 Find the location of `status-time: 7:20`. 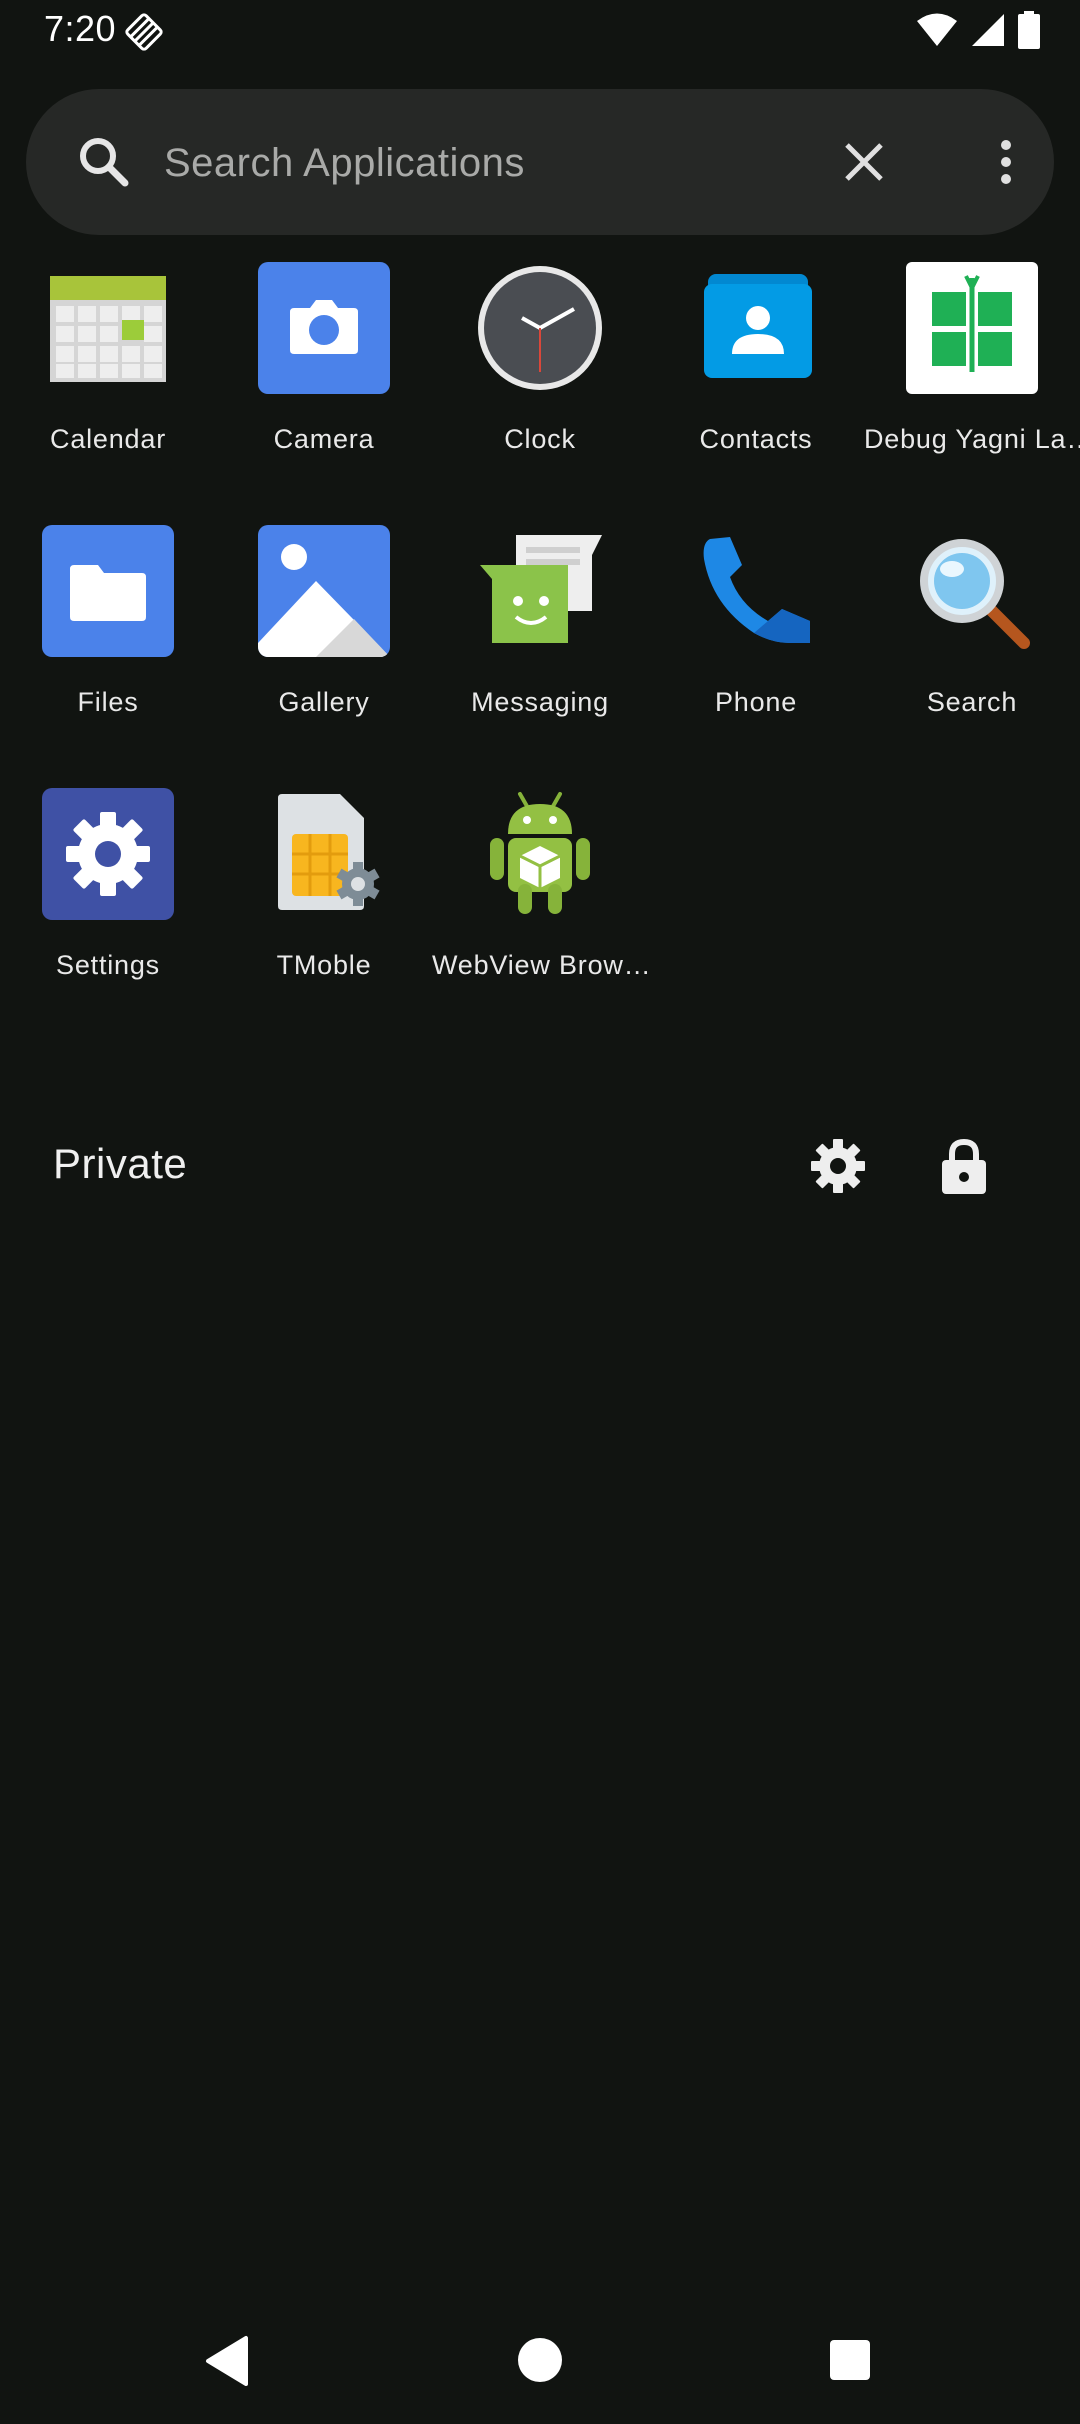

status-time: 7:20 is located at coordinates (80, 28).